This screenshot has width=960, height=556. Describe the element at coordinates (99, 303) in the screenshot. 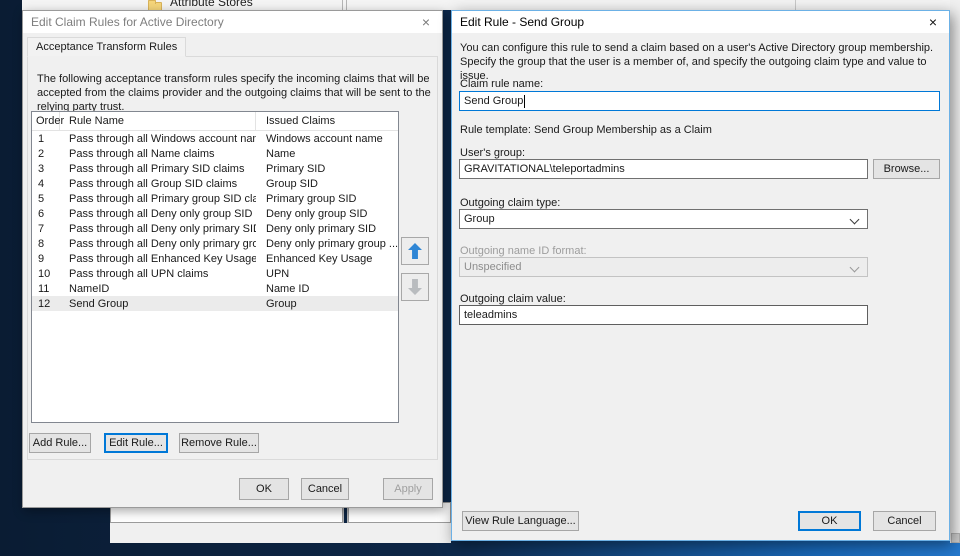

I see `table-cell: Send Group` at that location.